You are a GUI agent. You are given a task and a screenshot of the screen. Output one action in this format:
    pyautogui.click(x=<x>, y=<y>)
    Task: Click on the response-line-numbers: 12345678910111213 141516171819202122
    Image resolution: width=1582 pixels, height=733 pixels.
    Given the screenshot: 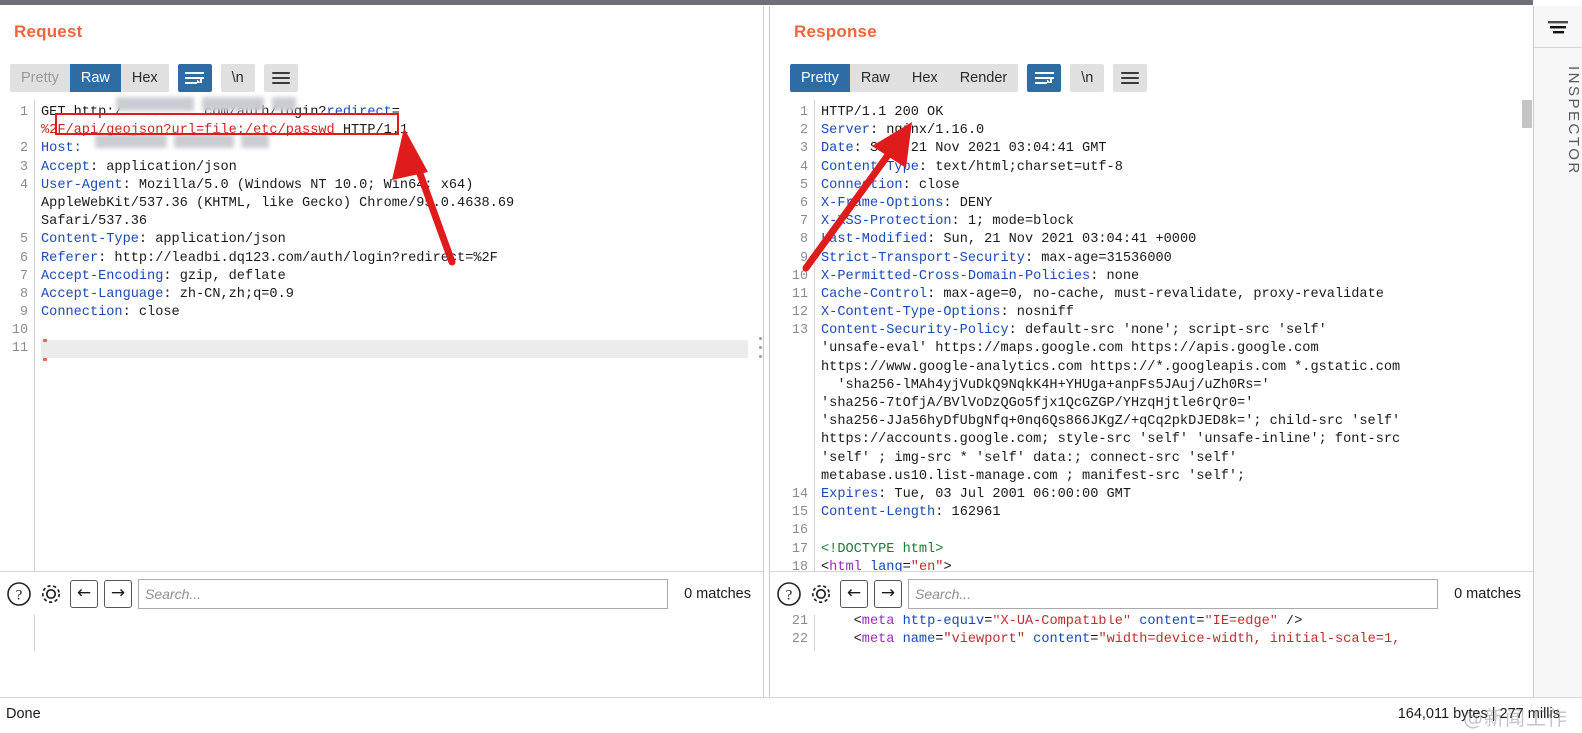 What is the action you would take?
    pyautogui.click(x=792, y=375)
    